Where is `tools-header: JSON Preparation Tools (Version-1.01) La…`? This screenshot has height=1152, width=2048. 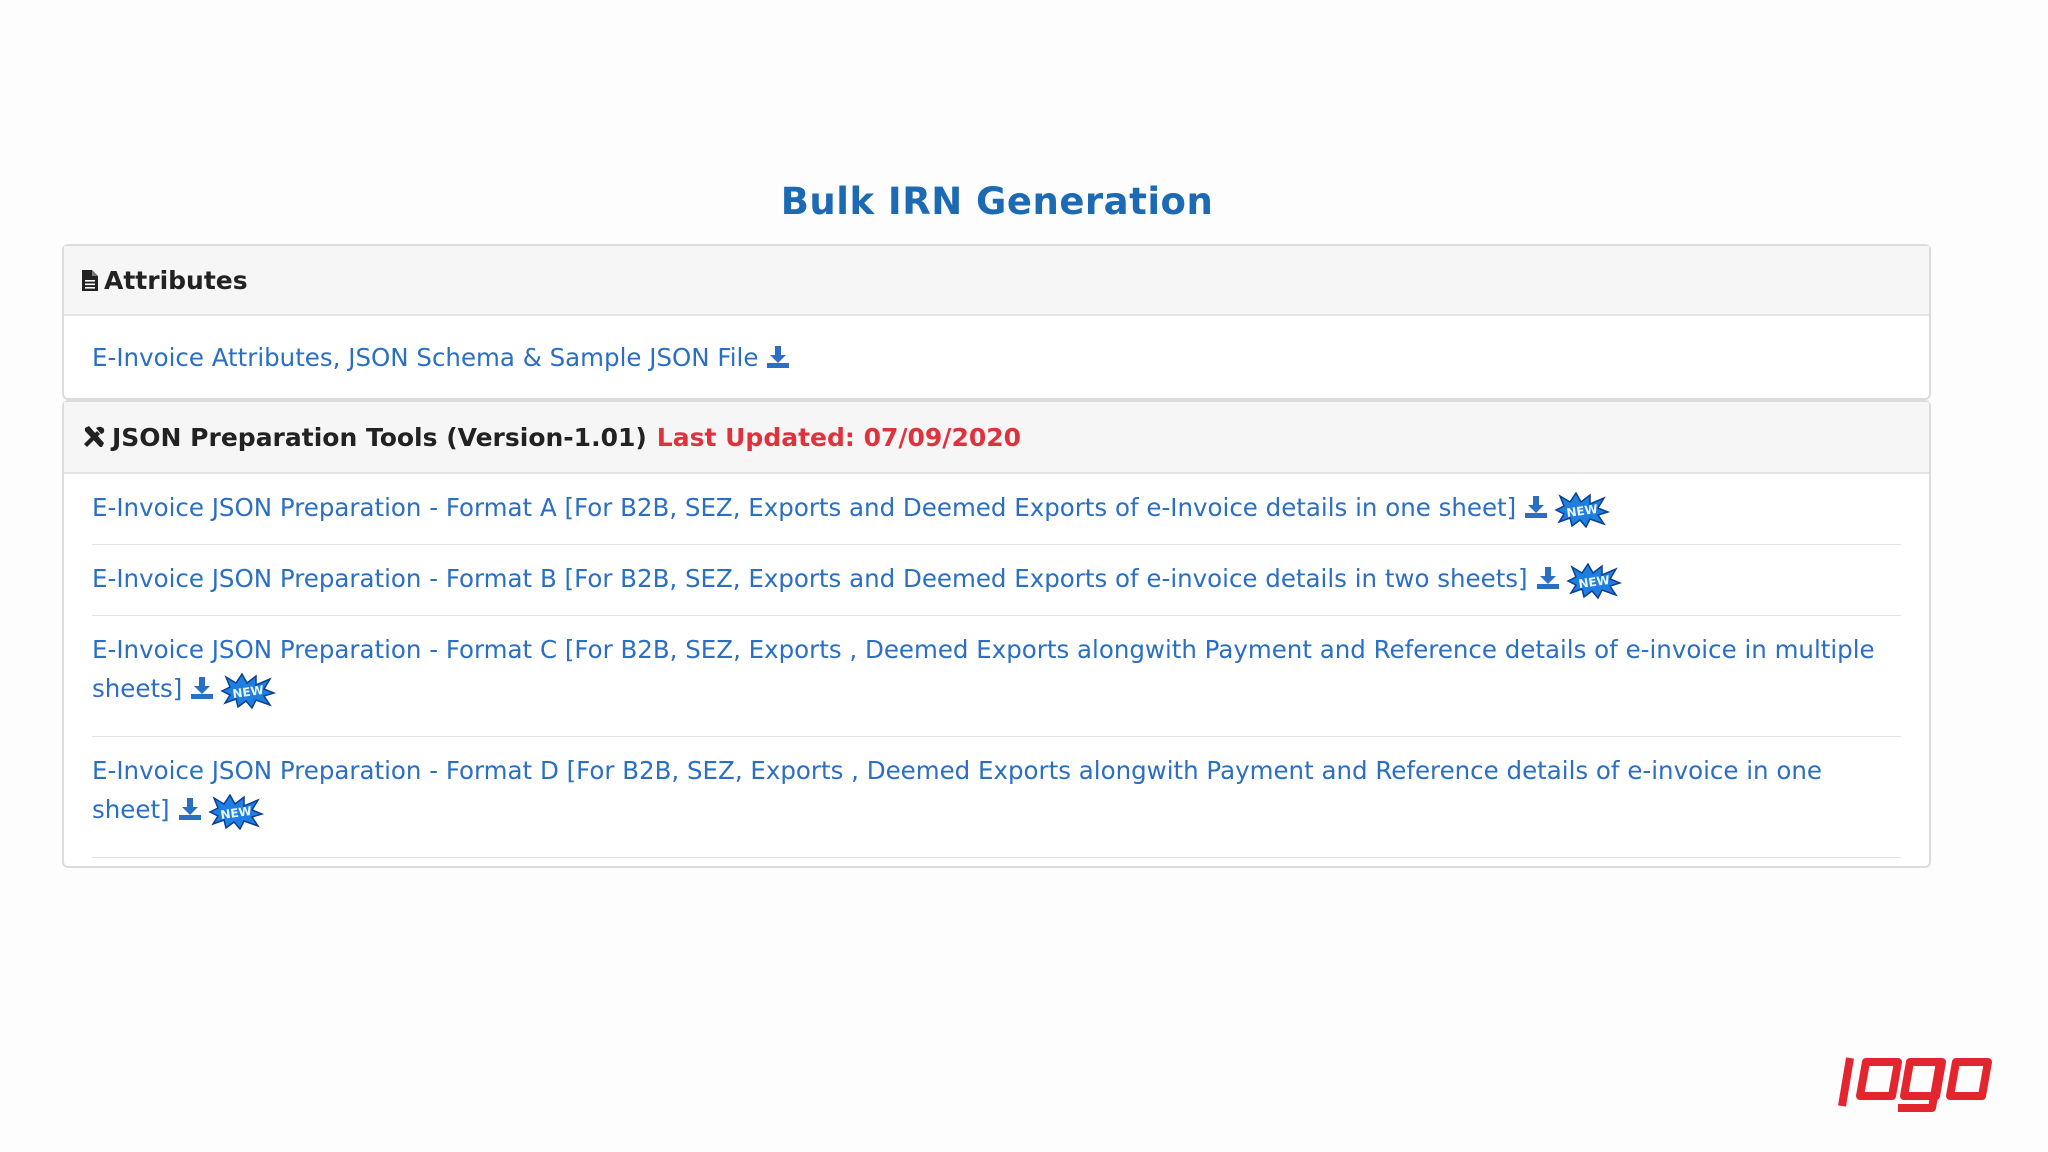 tools-header: JSON Preparation Tools (Version-1.01) La… is located at coordinates (996, 438).